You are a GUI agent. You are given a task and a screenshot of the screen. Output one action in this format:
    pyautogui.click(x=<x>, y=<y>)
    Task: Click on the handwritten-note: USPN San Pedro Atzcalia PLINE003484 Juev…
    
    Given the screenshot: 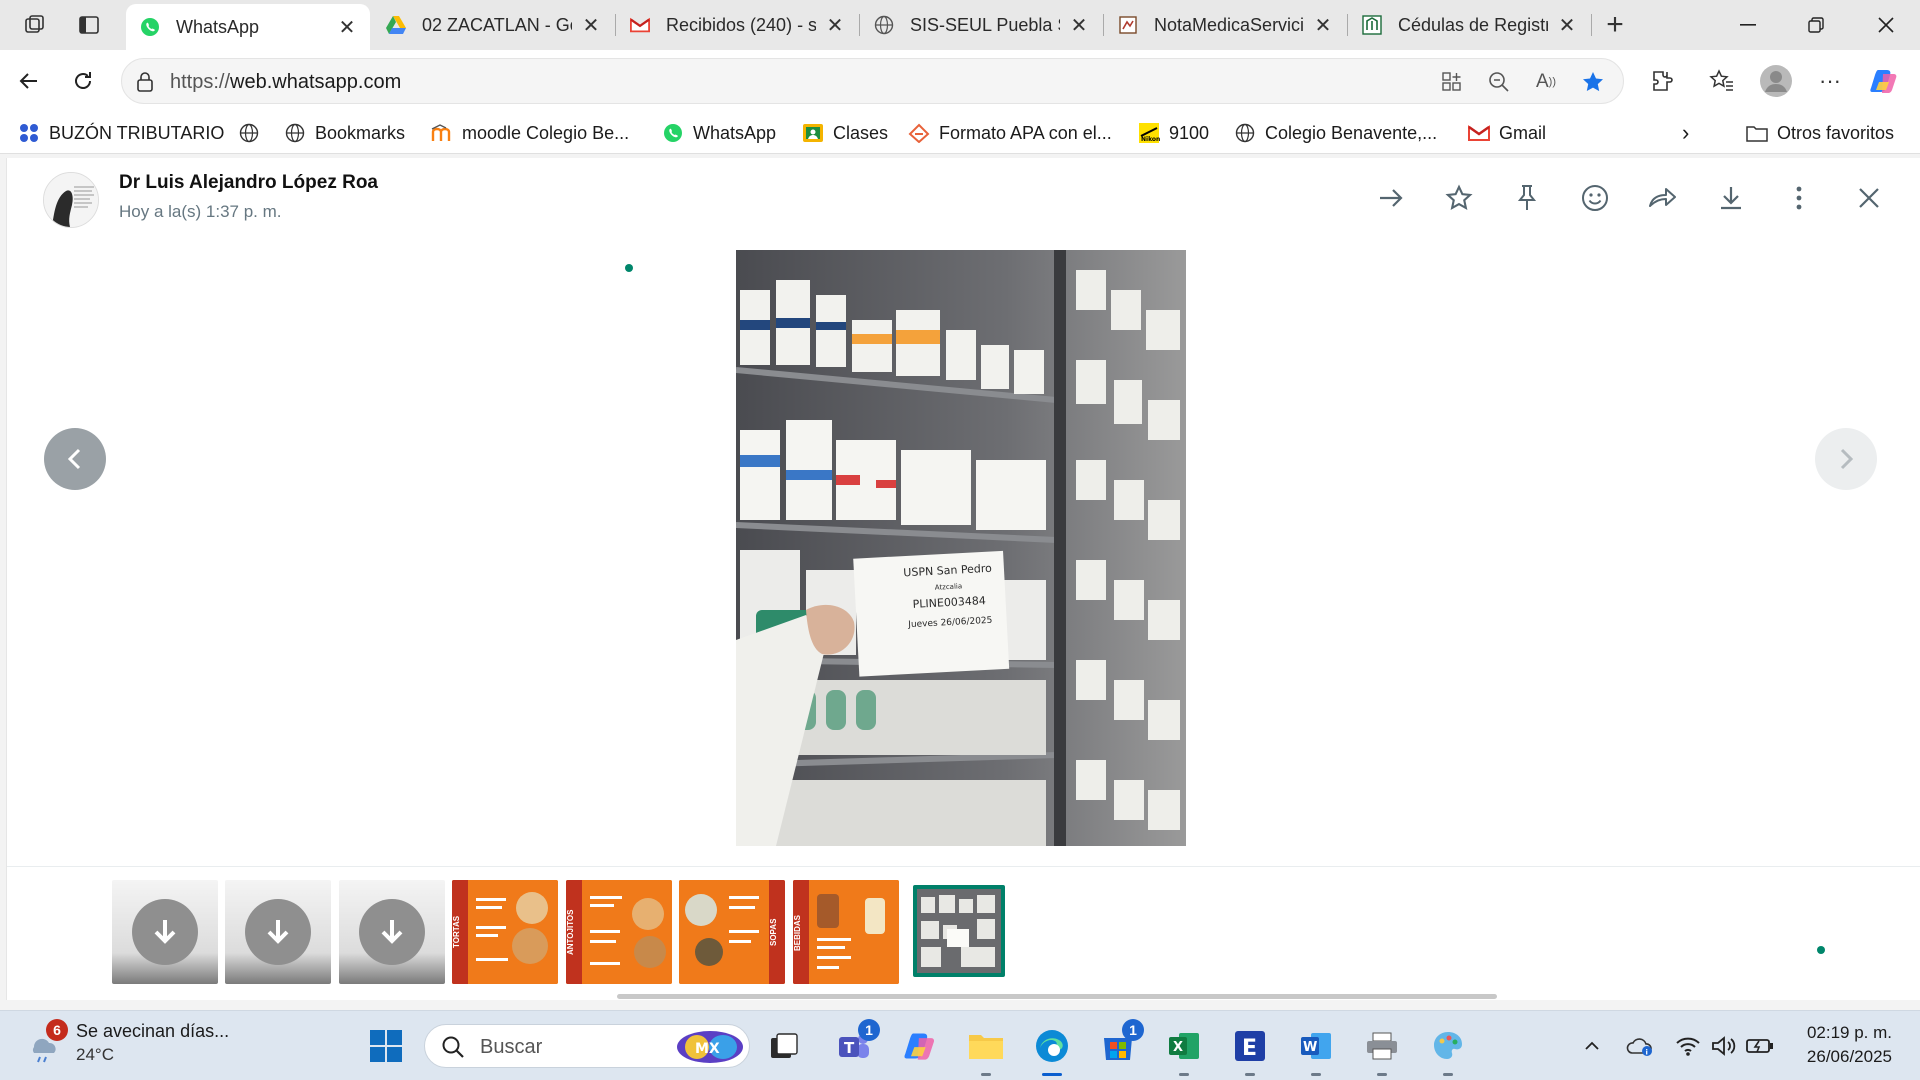 What is the action you would take?
    pyautogui.click(x=948, y=597)
    